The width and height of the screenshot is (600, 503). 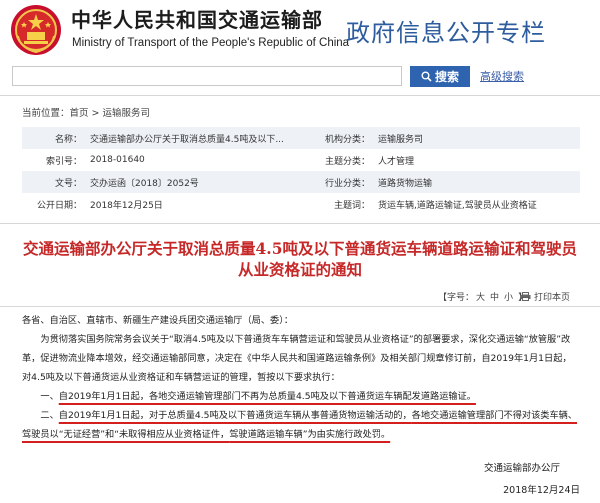 I want to click on meta-value: 人才管理, so click(x=396, y=161).